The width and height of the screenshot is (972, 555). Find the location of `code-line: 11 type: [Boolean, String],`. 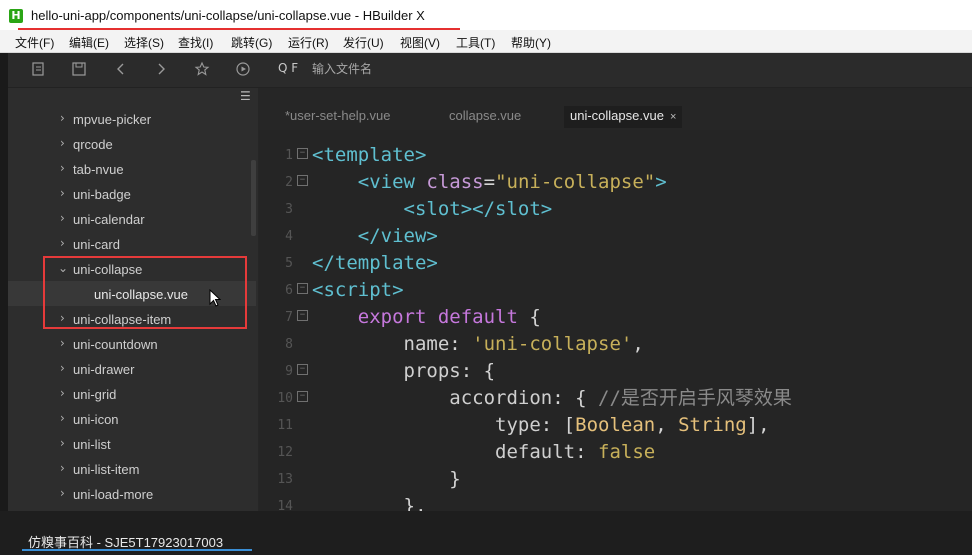

code-line: 11 type: [Boolean, String], is located at coordinates (615, 425).